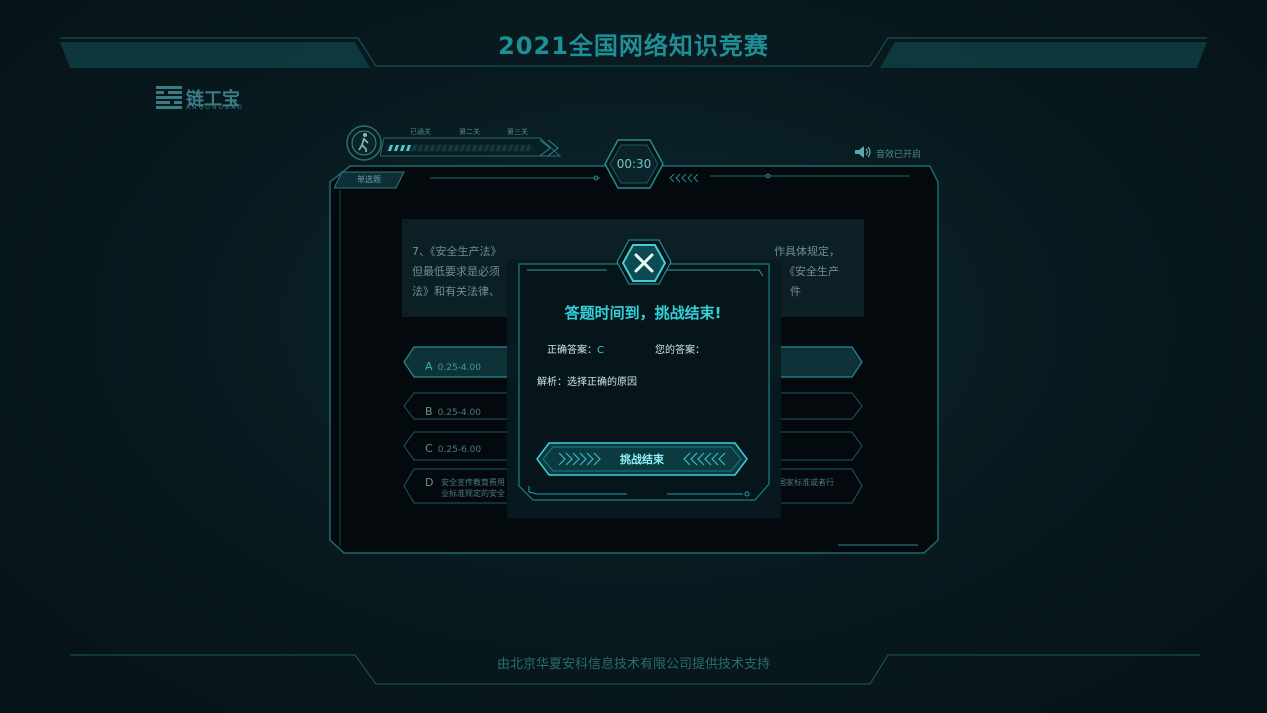 The height and width of the screenshot is (713, 1267). Describe the element at coordinates (459, 368) in the screenshot. I see `option-a-text: 0.25-4.00` at that location.